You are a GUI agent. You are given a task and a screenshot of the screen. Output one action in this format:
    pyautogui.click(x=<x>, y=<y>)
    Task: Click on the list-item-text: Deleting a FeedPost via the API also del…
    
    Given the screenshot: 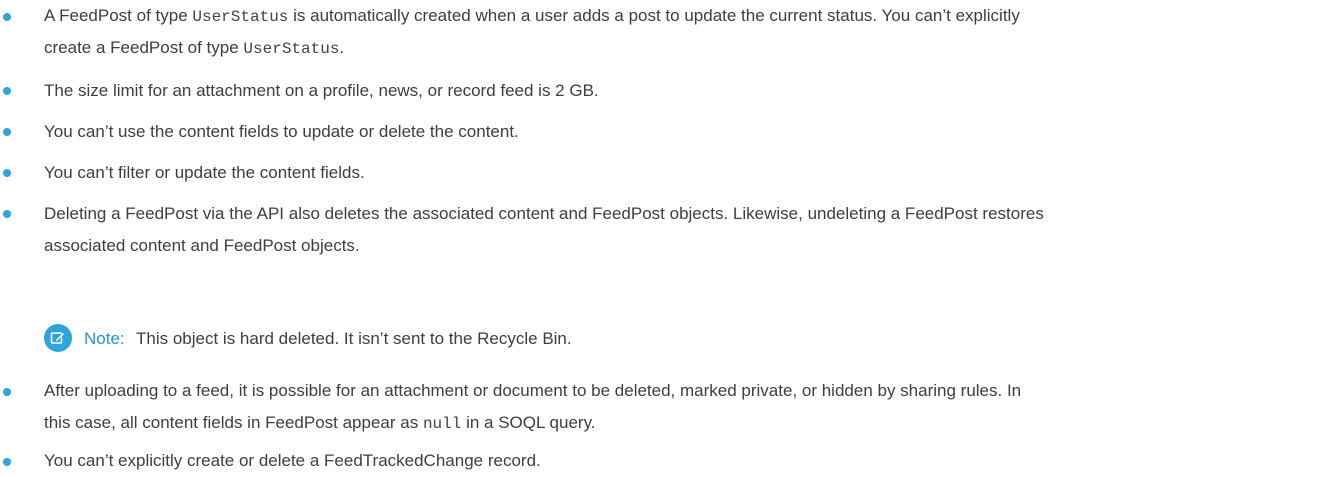 What is the action you would take?
    pyautogui.click(x=544, y=213)
    